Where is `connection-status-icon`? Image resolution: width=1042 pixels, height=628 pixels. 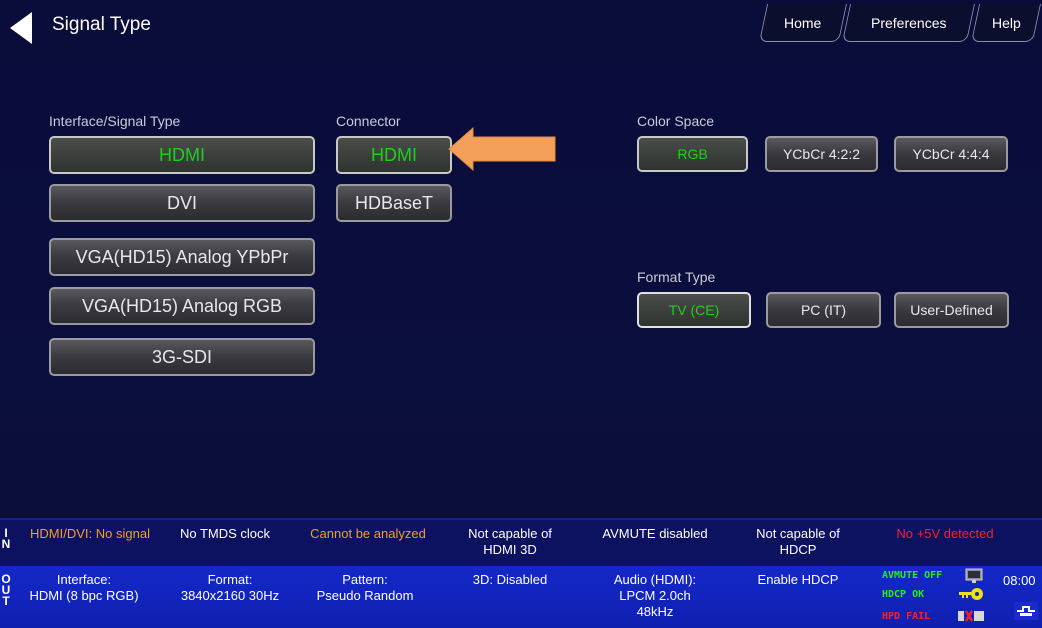
connection-status-icon is located at coordinates (1026, 611).